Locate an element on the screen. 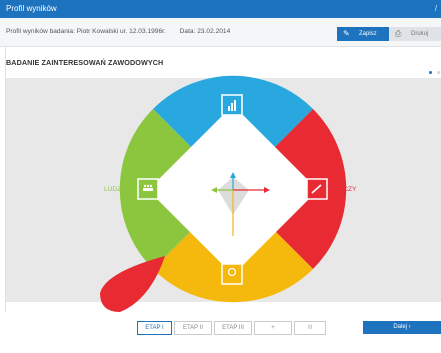 The height and width of the screenshot is (353, 441). tab-etap-1: ETAP I is located at coordinates (154, 328).